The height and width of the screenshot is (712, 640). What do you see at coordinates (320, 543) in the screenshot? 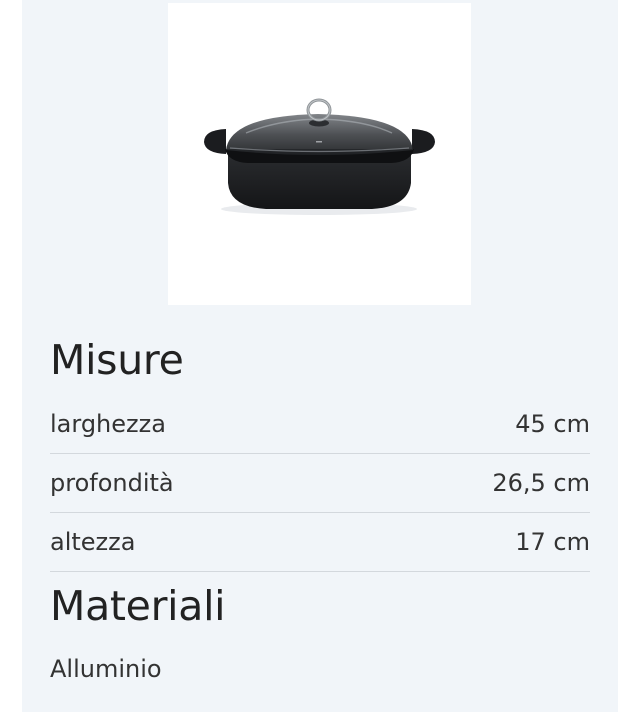
I see `spec-row-altezza: altezza 17 cm` at bounding box center [320, 543].